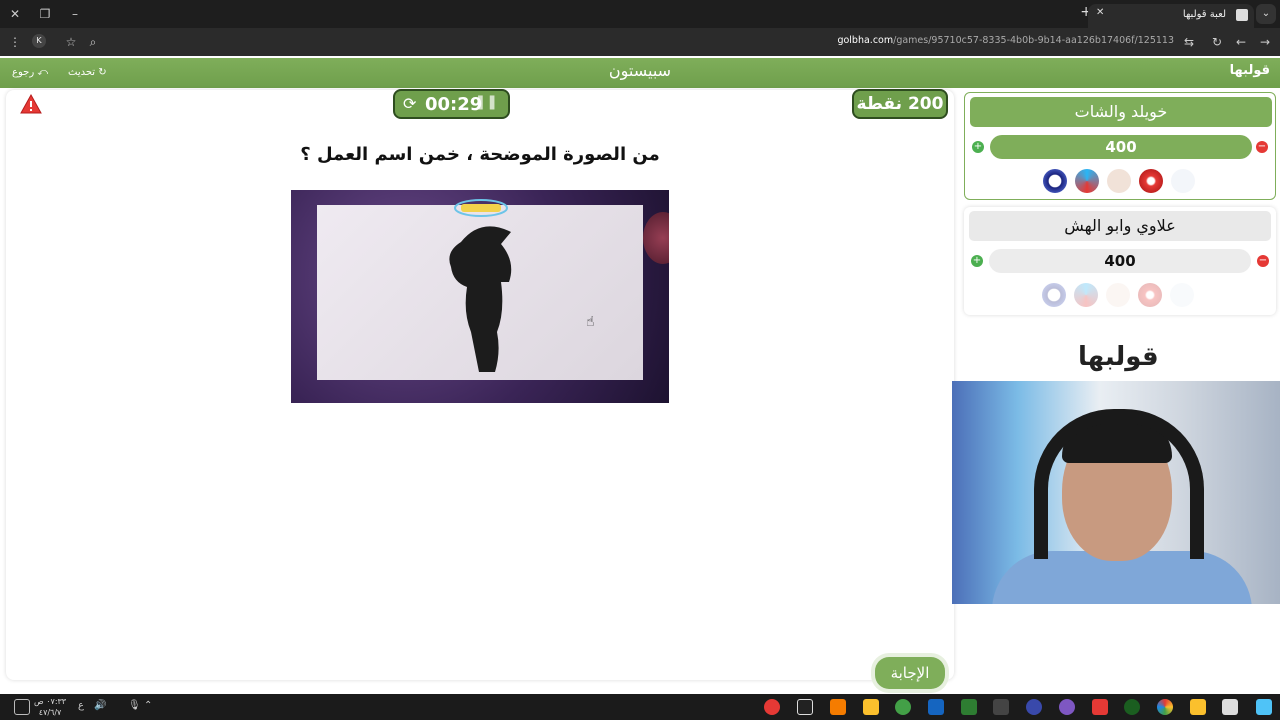  What do you see at coordinates (71, 42) in the screenshot?
I see `bookmark-star-icon: ☆` at bounding box center [71, 42].